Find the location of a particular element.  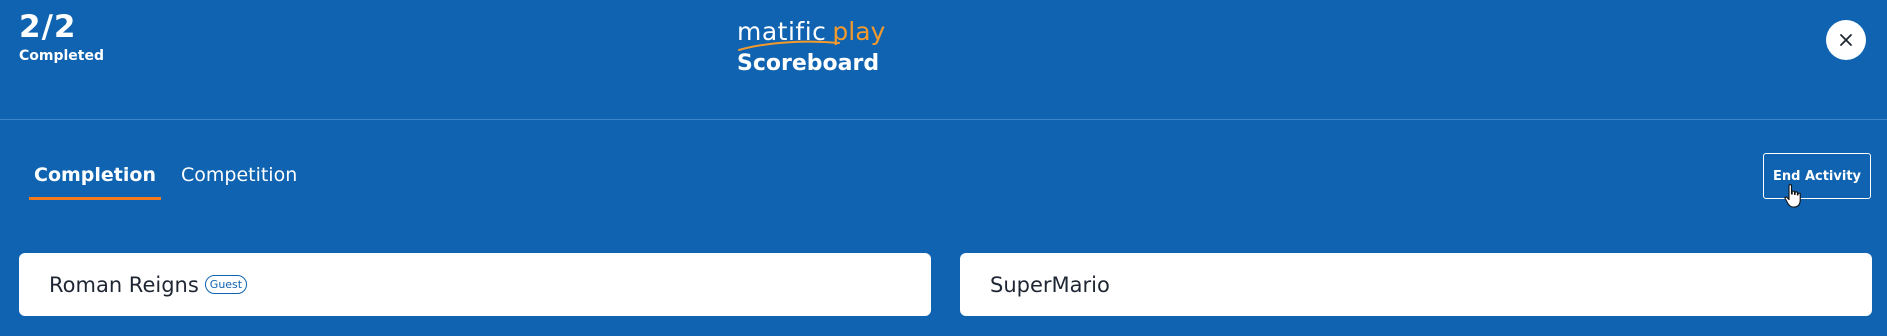

hand-pointer-icon is located at coordinates (1792, 196).